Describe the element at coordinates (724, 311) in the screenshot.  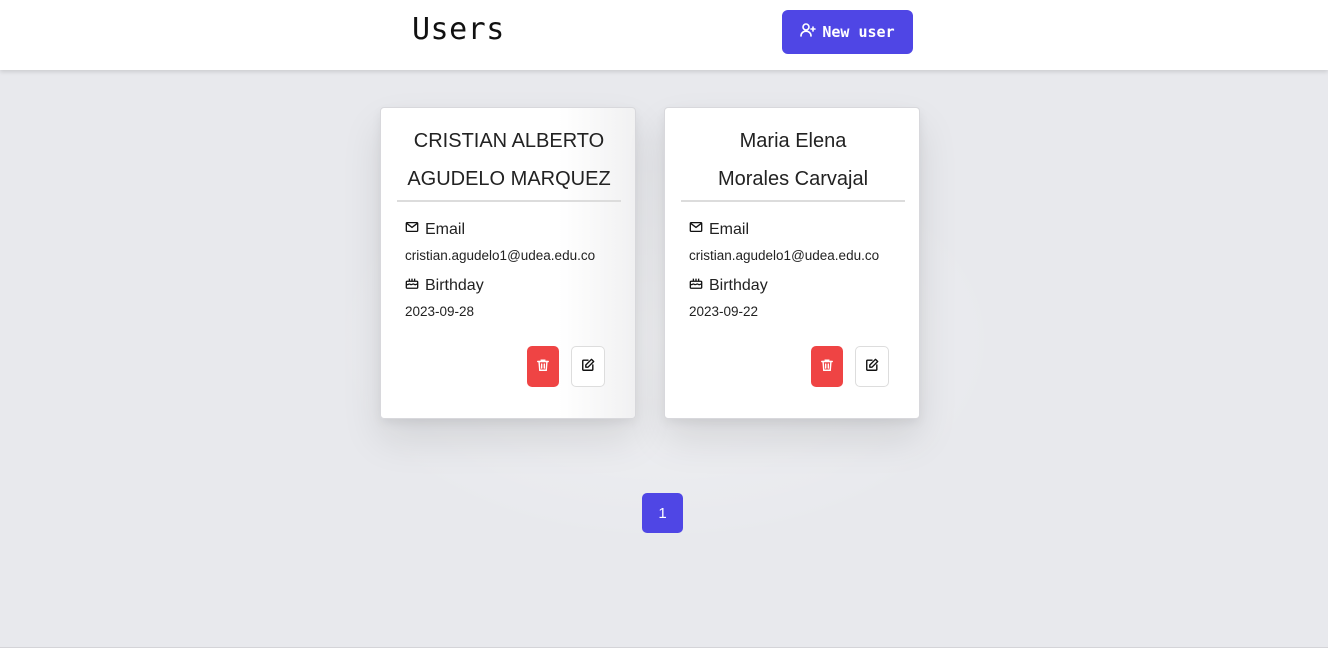
I see `birthday-value: 2023-09-22` at that location.